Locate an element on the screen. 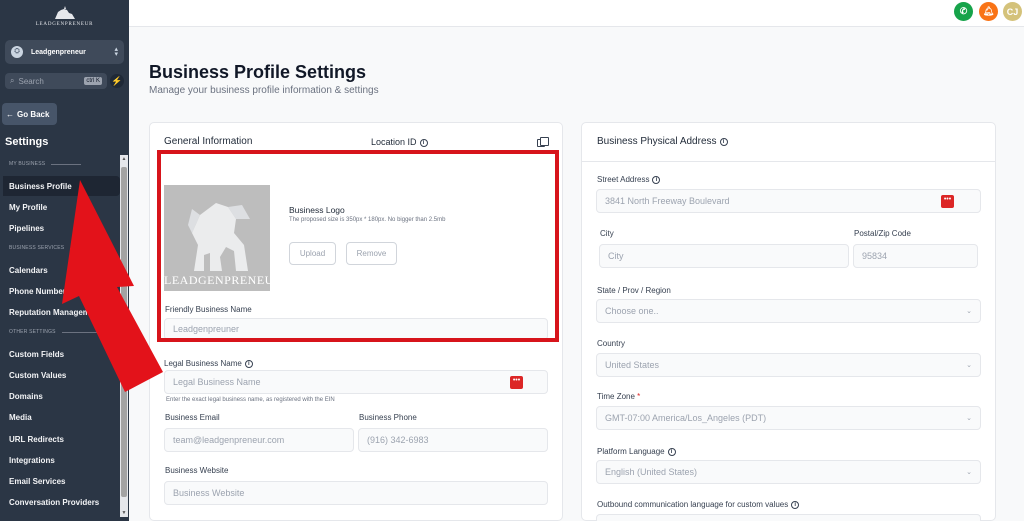 The height and width of the screenshot is (521, 1024). annotation-arrow-icon is located at coordinates (112, 286).